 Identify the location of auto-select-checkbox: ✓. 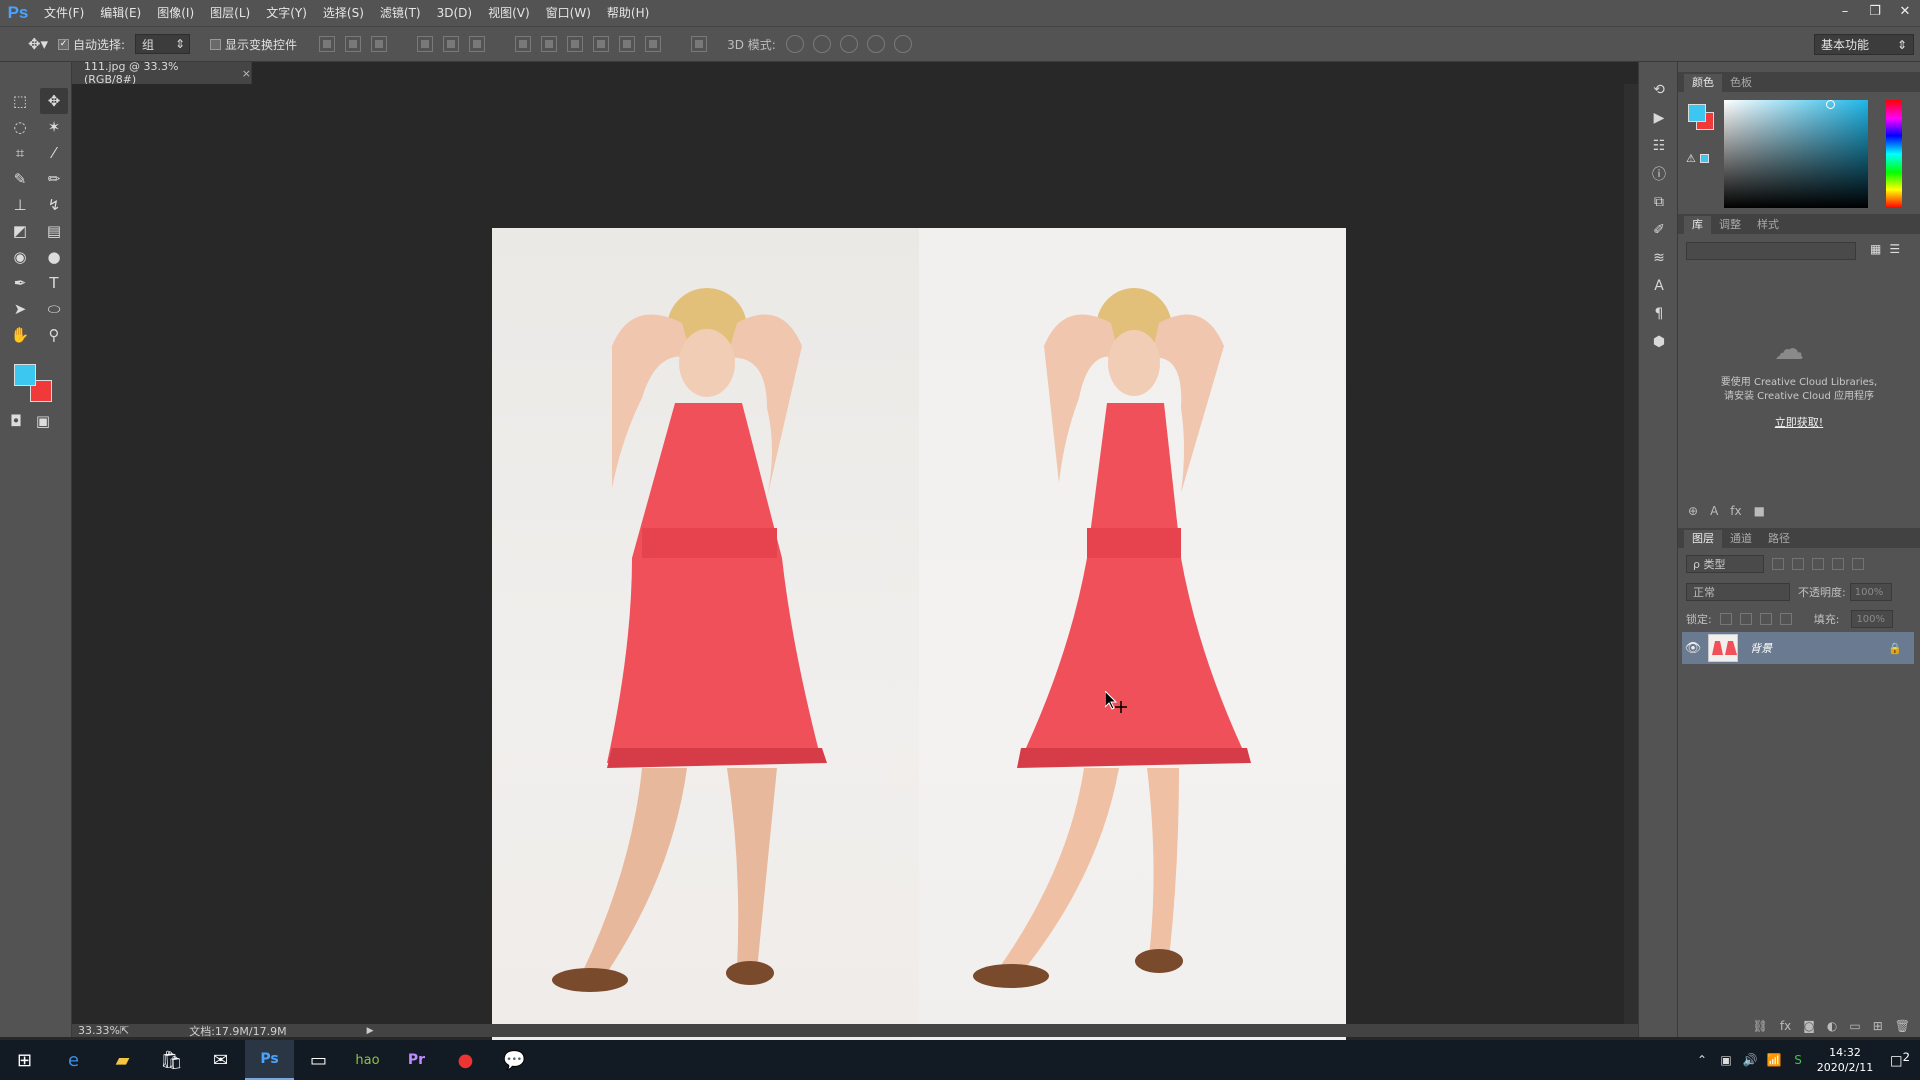
(63, 44).